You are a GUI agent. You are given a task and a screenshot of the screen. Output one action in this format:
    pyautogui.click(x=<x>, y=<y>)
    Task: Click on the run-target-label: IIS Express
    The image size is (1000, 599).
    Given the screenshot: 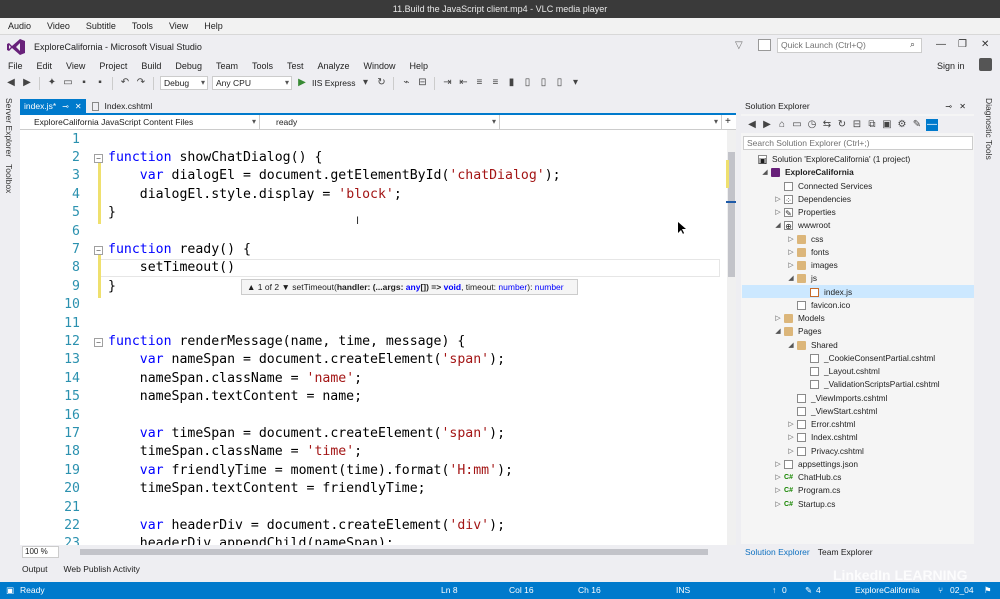 What is the action you would take?
    pyautogui.click(x=333, y=83)
    